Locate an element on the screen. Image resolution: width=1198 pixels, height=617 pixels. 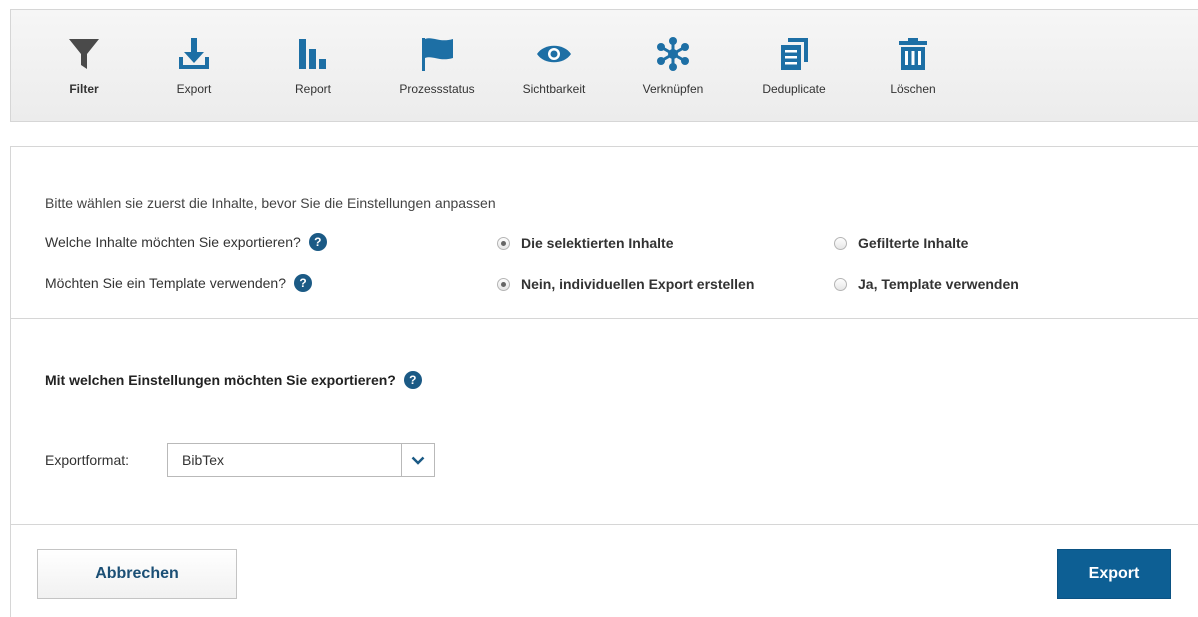
toolbar-loeschen-button: Löschen is located at coordinates (913, 73).